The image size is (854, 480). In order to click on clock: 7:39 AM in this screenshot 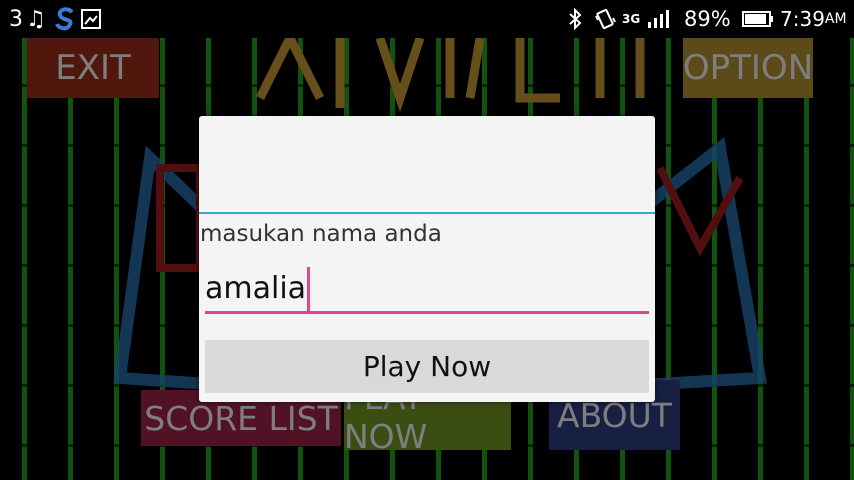, I will do `click(813, 19)`.